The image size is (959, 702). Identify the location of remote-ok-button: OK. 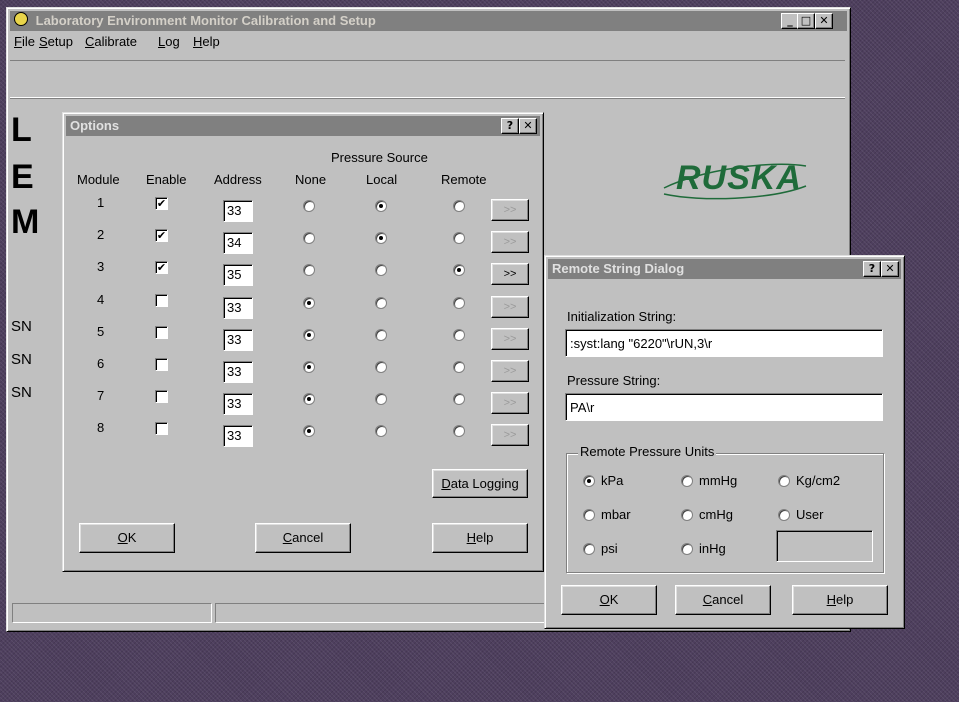
(609, 600).